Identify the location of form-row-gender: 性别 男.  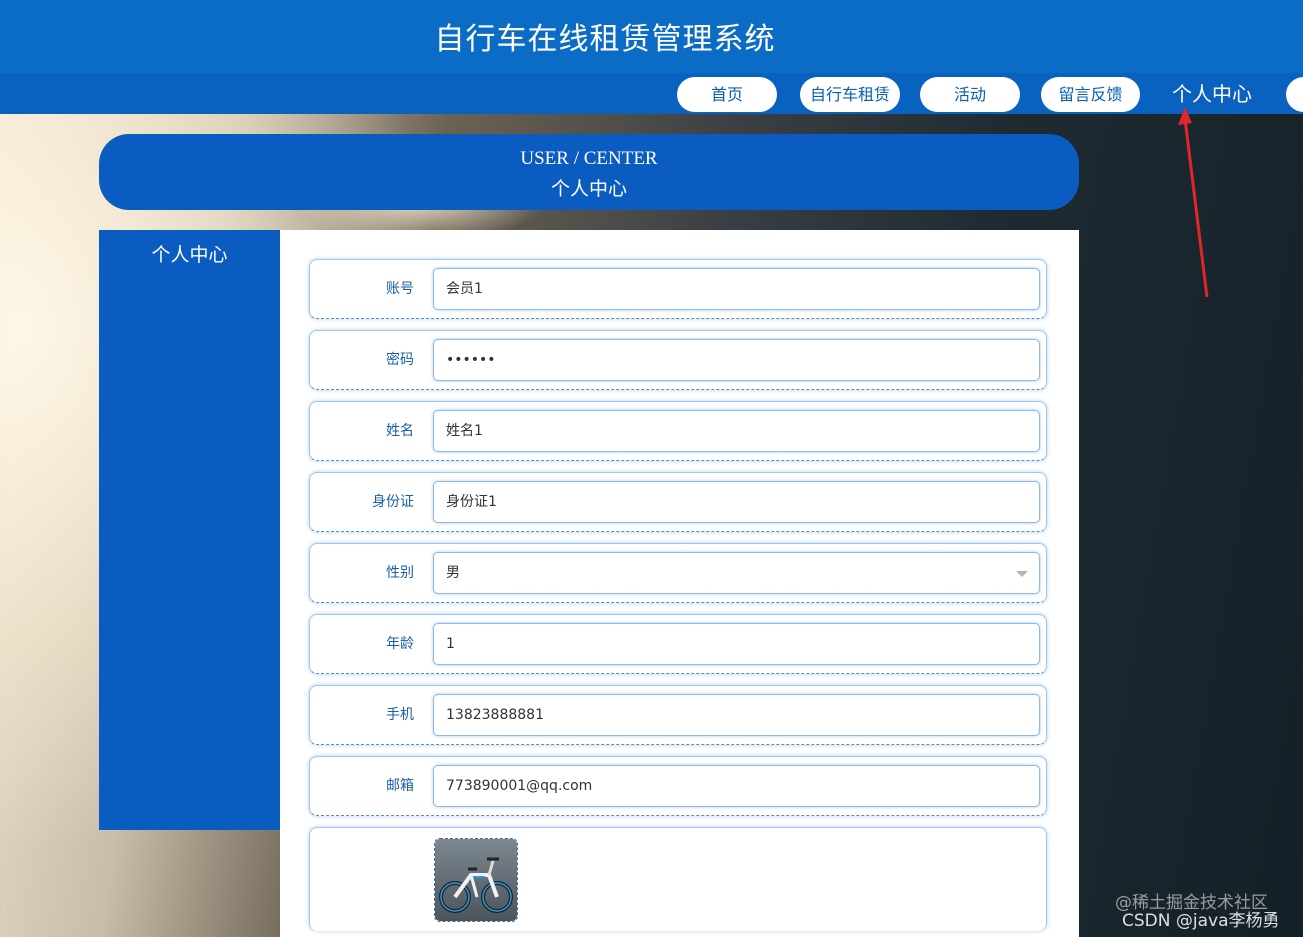
(678, 573).